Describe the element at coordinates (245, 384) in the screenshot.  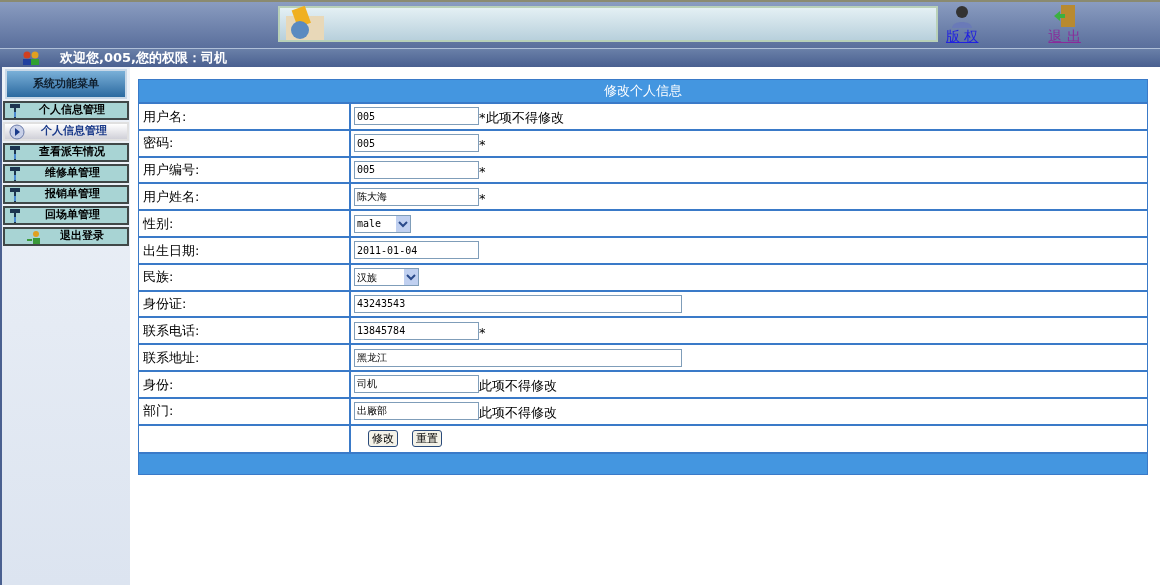
I see `field-label: 身份:` at that location.